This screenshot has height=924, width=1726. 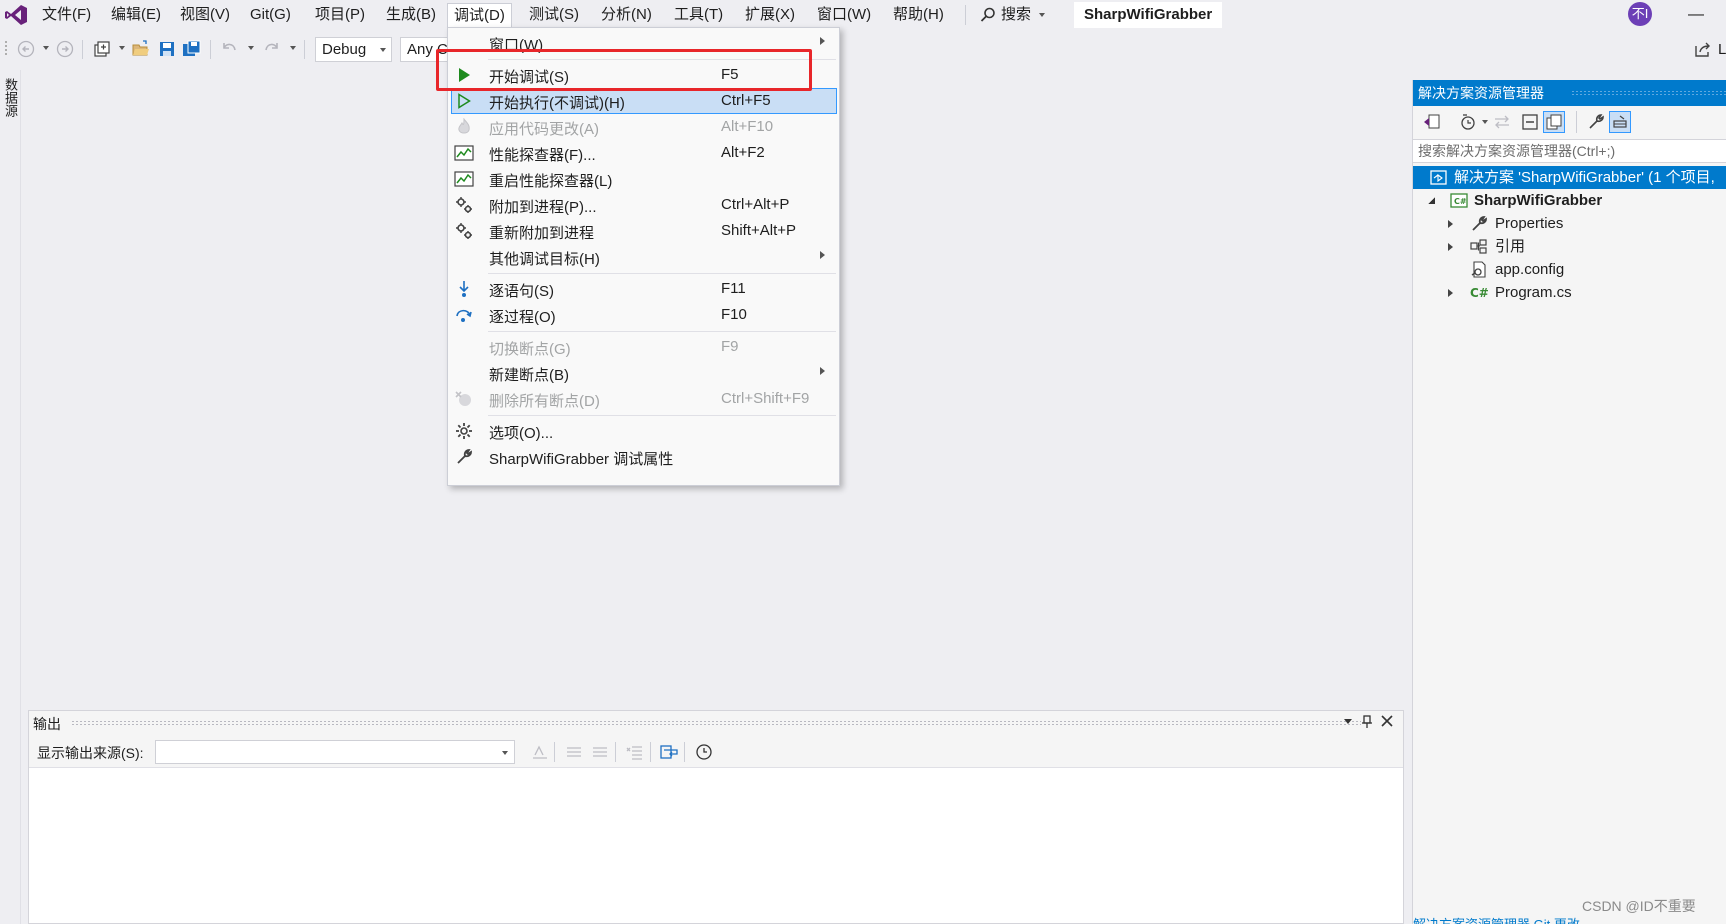 I want to click on menu-item-label: 逐过程(O), so click(x=522, y=317).